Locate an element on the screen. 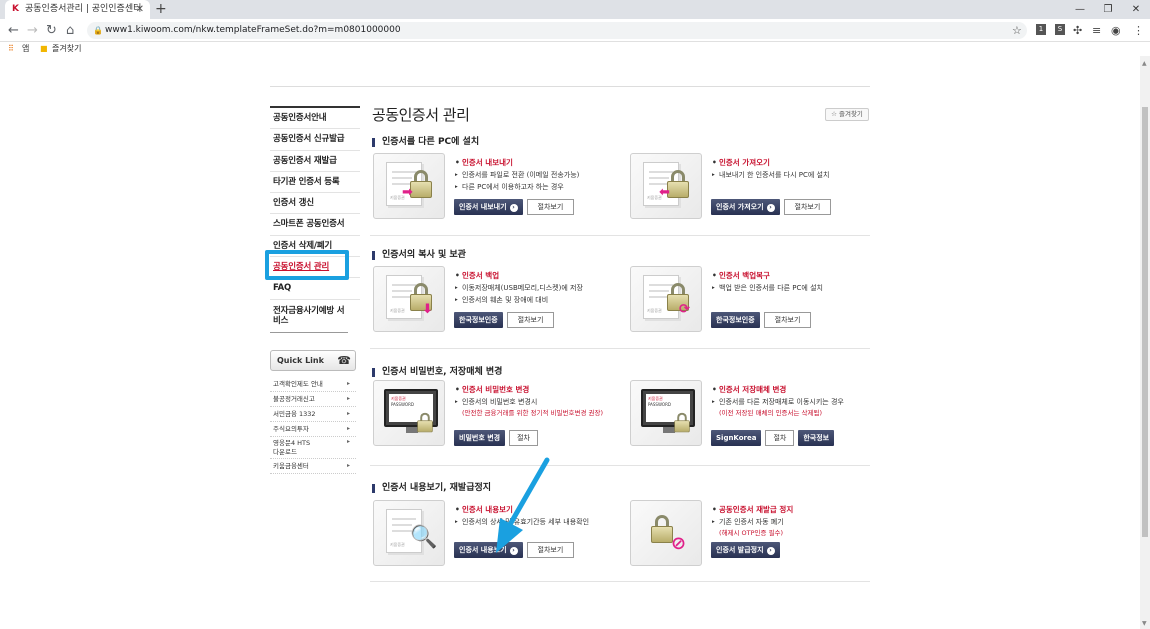 The height and width of the screenshot is (629, 1150). prohibited-icon: ⊘ is located at coordinates (679, 543).